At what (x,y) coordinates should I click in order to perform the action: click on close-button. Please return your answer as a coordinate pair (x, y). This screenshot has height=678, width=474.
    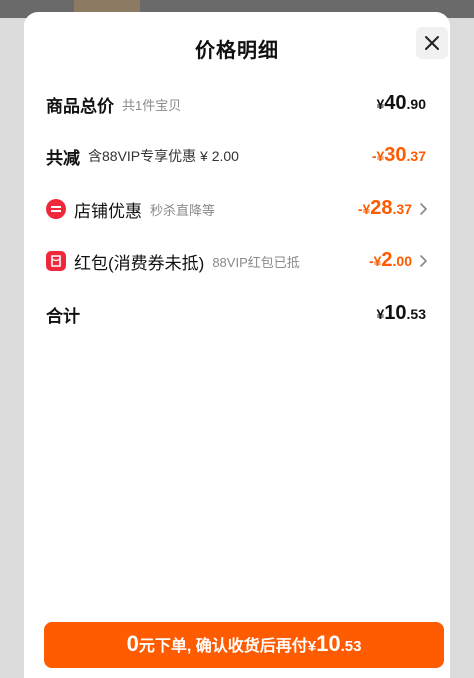
    Looking at the image, I should click on (432, 43).